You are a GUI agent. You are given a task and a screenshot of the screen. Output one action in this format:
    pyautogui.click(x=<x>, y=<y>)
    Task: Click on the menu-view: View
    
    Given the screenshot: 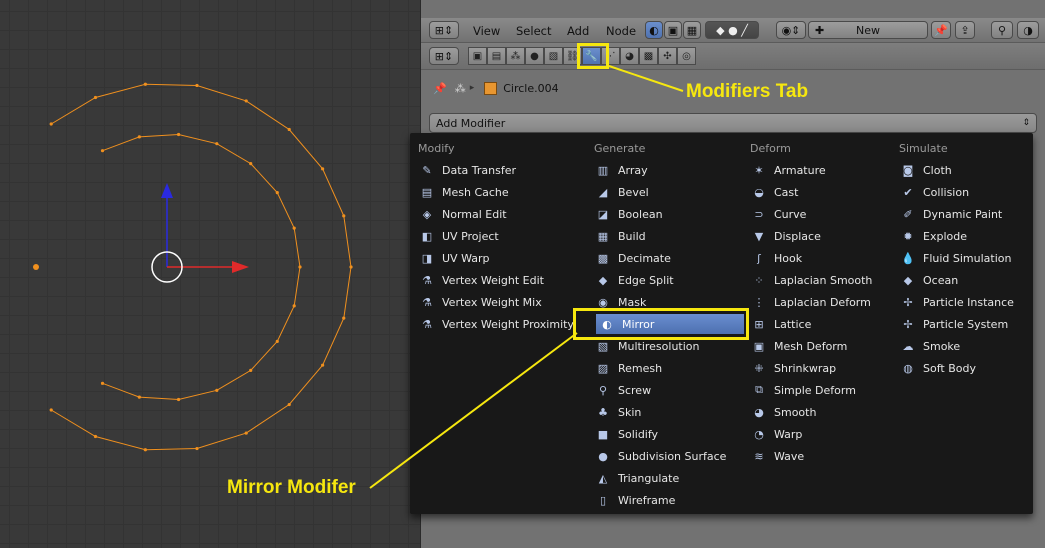 What is the action you would take?
    pyautogui.click(x=486, y=31)
    